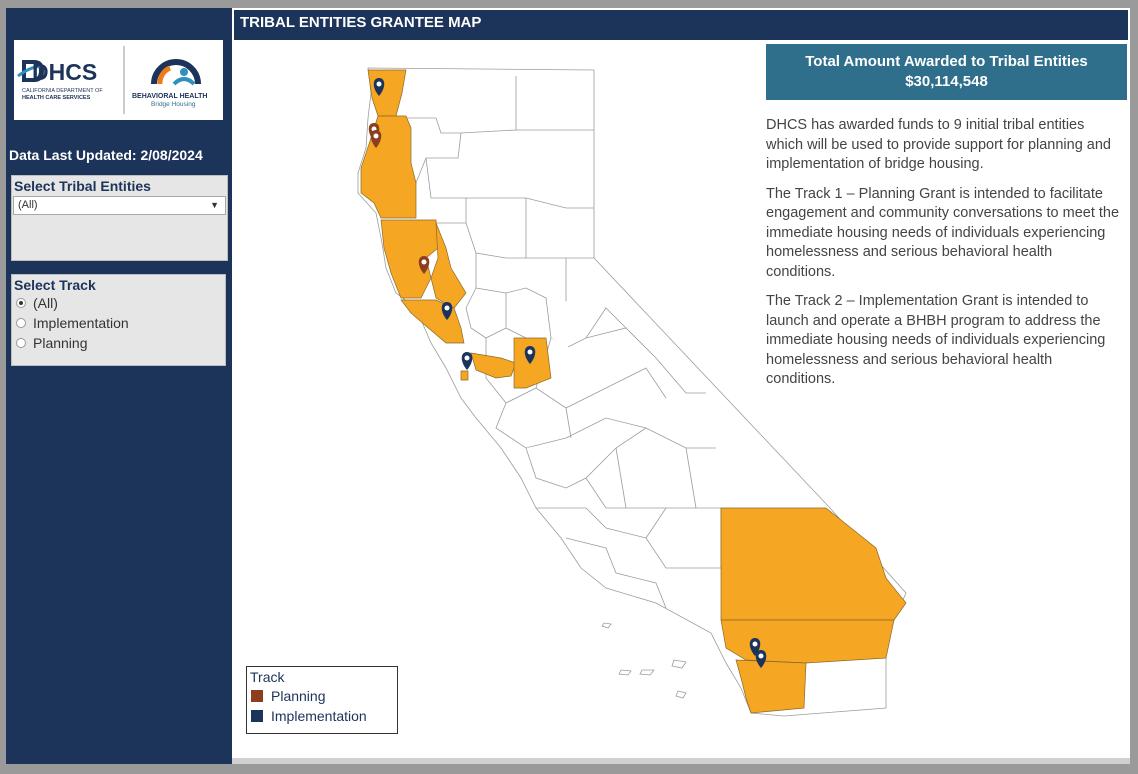 This screenshot has height=774, width=1138. Describe the element at coordinates (55, 285) in the screenshot. I see `track-filter-title: Select Track` at that location.